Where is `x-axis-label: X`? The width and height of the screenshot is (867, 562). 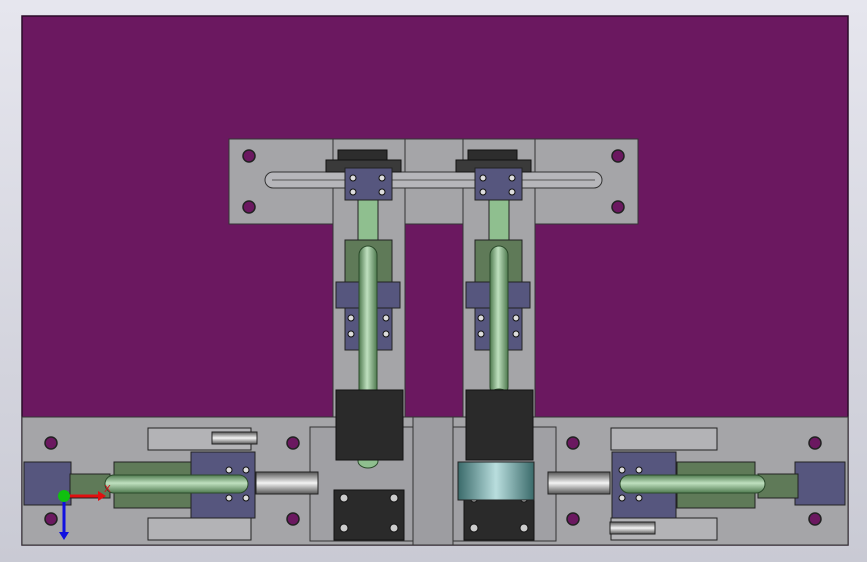 x-axis-label: X is located at coordinates (107, 489).